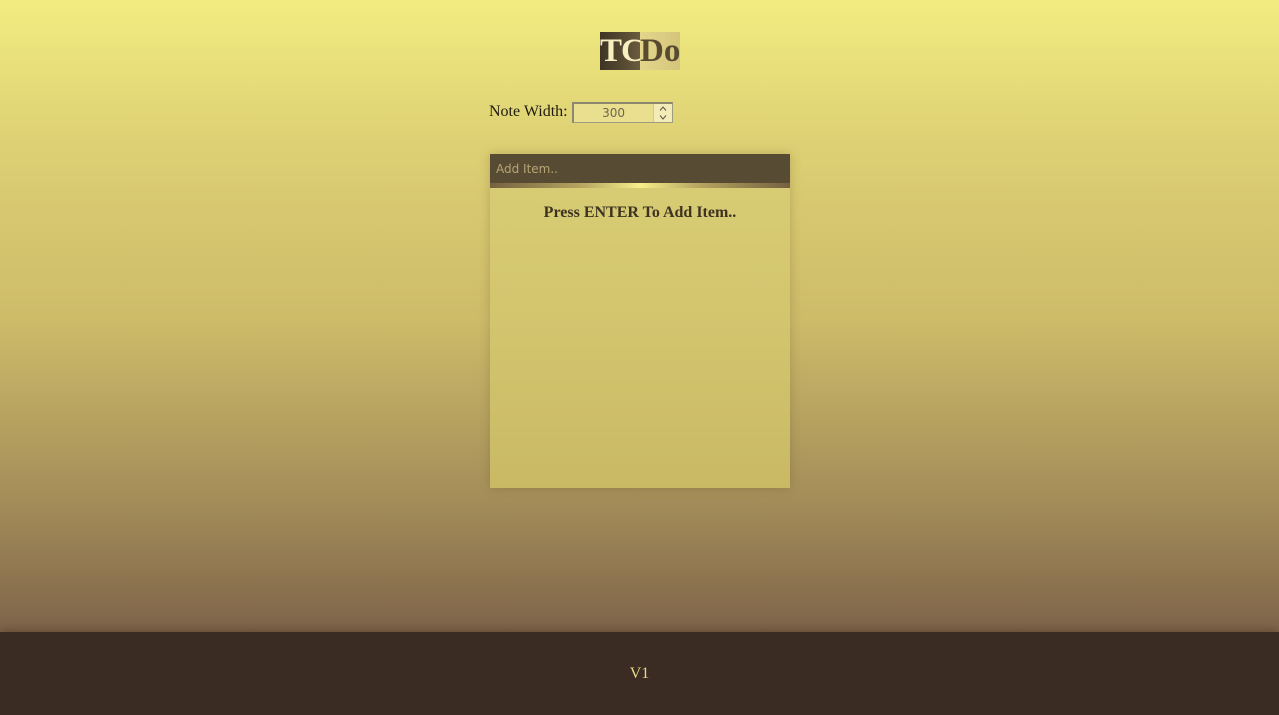 Image resolution: width=1279 pixels, height=715 pixels. I want to click on note-width-value: 300, so click(613, 112).